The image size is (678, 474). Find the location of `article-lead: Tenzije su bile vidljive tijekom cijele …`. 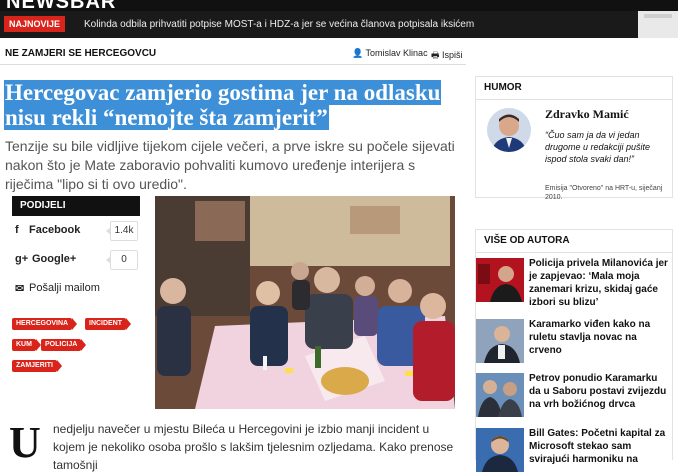

article-lead: Tenzije su bile vidljive tijekom cijele … is located at coordinates (230, 165).